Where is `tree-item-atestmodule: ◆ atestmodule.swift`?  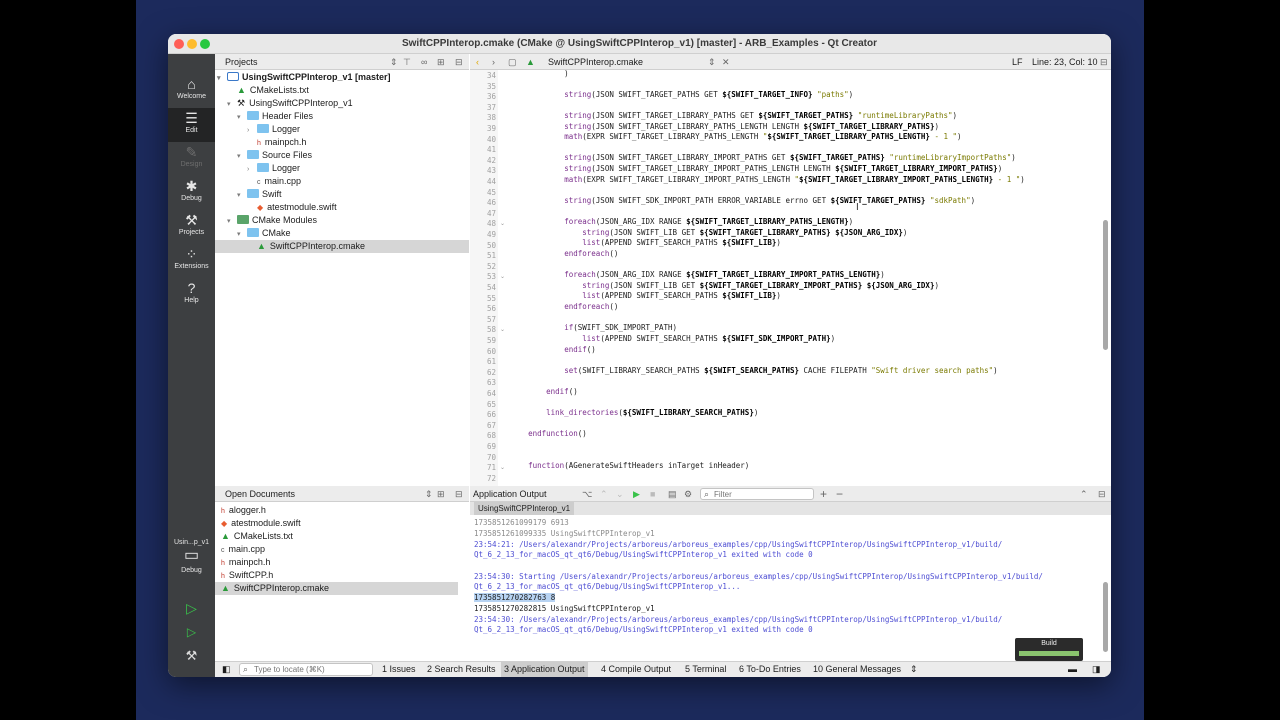
tree-item-atestmodule: ◆ atestmodule.swift is located at coordinates (297, 207).